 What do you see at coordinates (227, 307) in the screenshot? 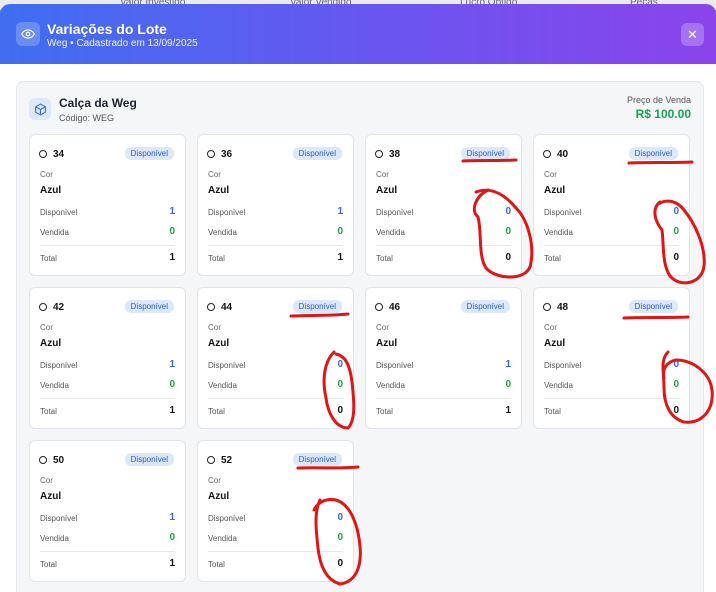
I see `variant-size: 44` at bounding box center [227, 307].